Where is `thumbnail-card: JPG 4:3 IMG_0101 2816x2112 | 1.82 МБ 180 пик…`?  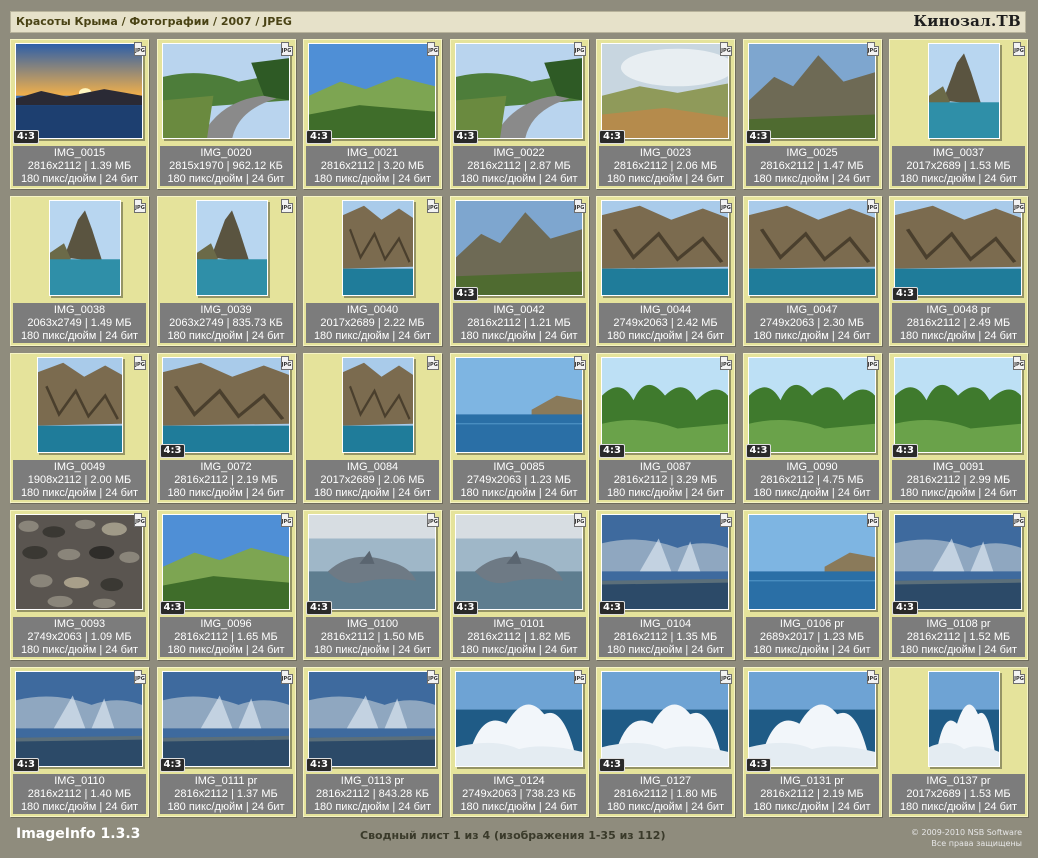
thumbnail-card: JPG 4:3 IMG_0101 2816x2112 | 1.82 МБ 180 пик… is located at coordinates (519, 585).